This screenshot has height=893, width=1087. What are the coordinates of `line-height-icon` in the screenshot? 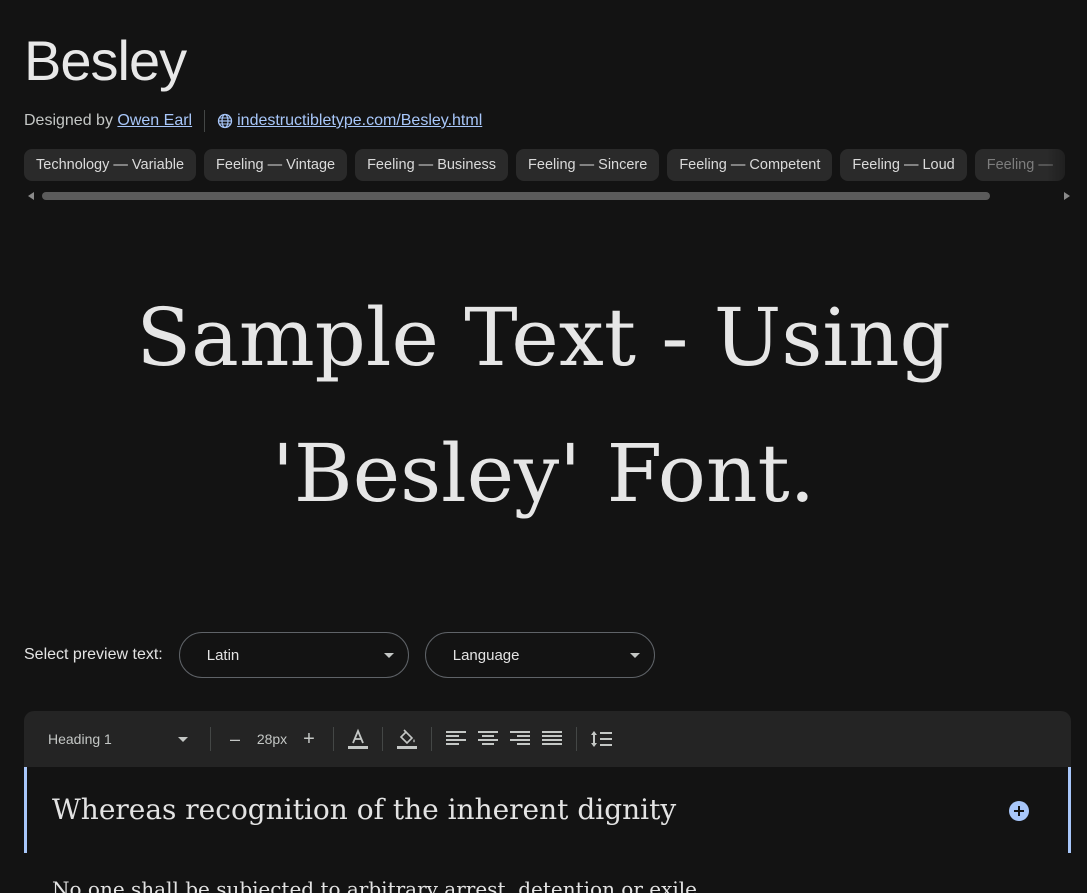 It's located at (601, 739).